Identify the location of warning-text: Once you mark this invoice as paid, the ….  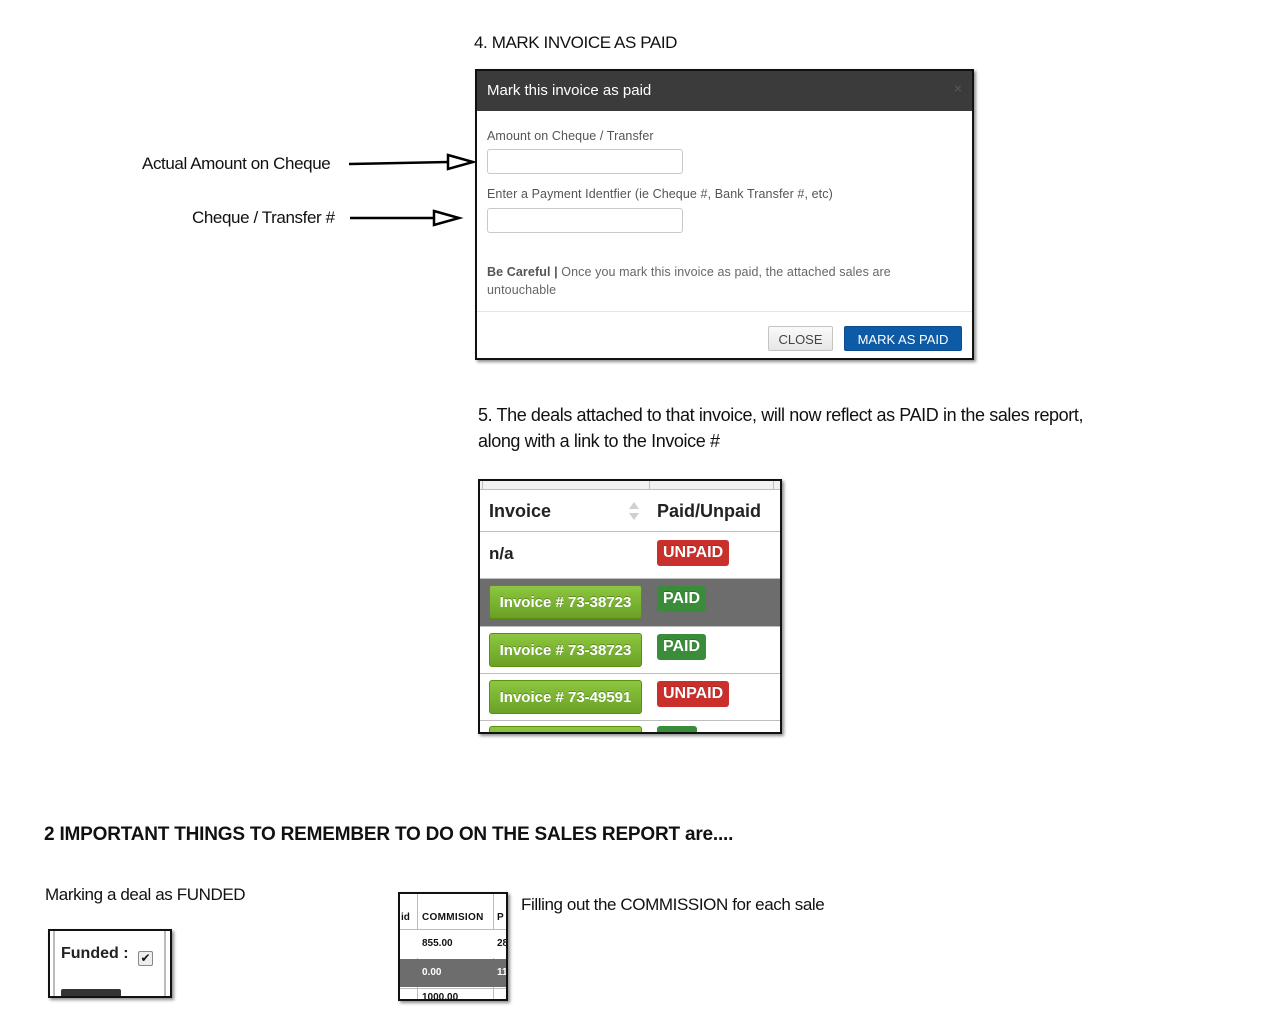
(724, 272).